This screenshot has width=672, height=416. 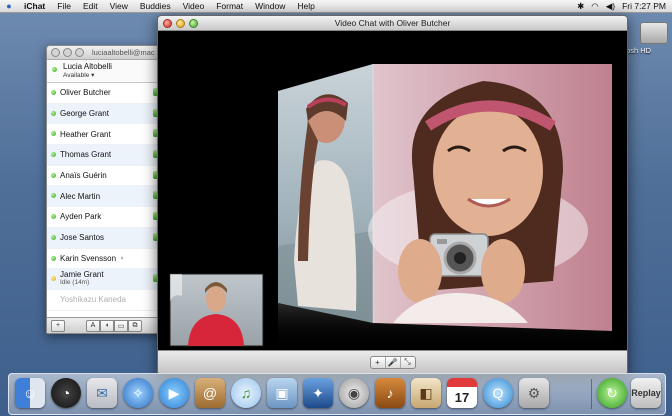 I want to click on buddy-row-anais-guerin: Anaïs Guérin, so click(x=104, y=176).